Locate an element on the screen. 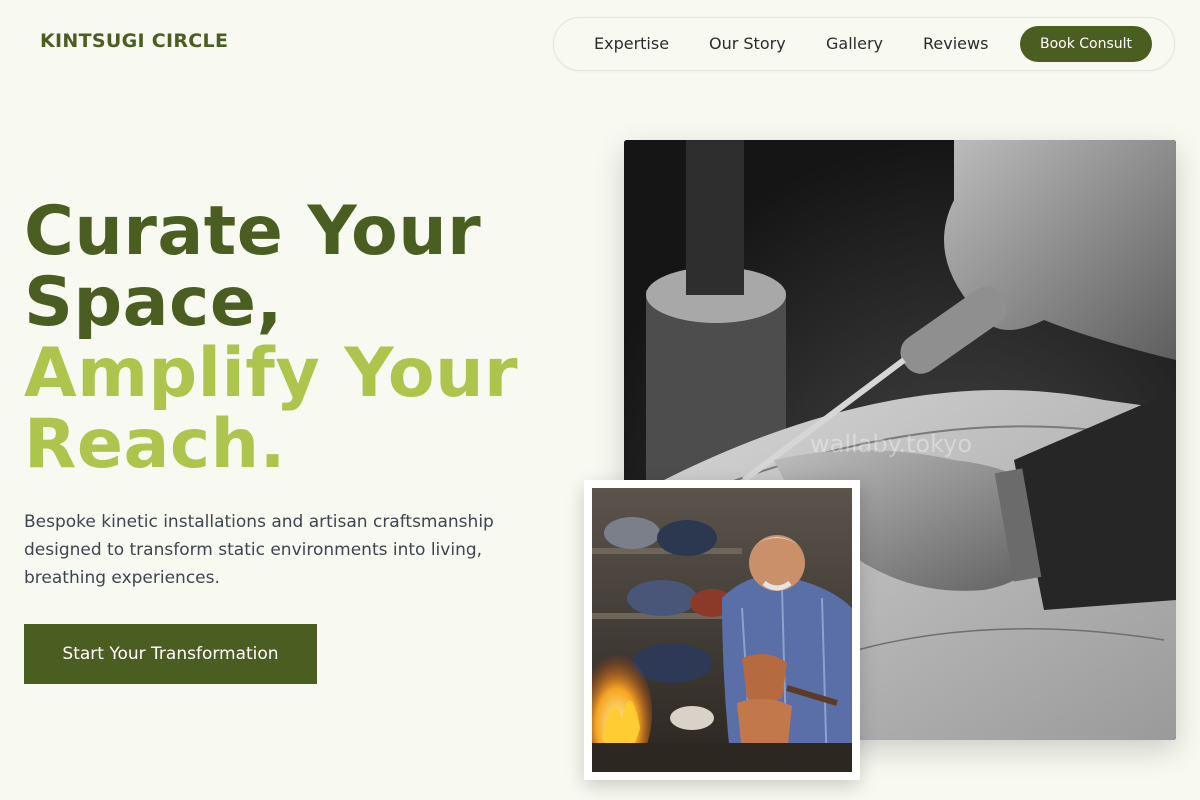 This screenshot has width=1200, height=800. headline-line-4: Reach. is located at coordinates (155, 444).